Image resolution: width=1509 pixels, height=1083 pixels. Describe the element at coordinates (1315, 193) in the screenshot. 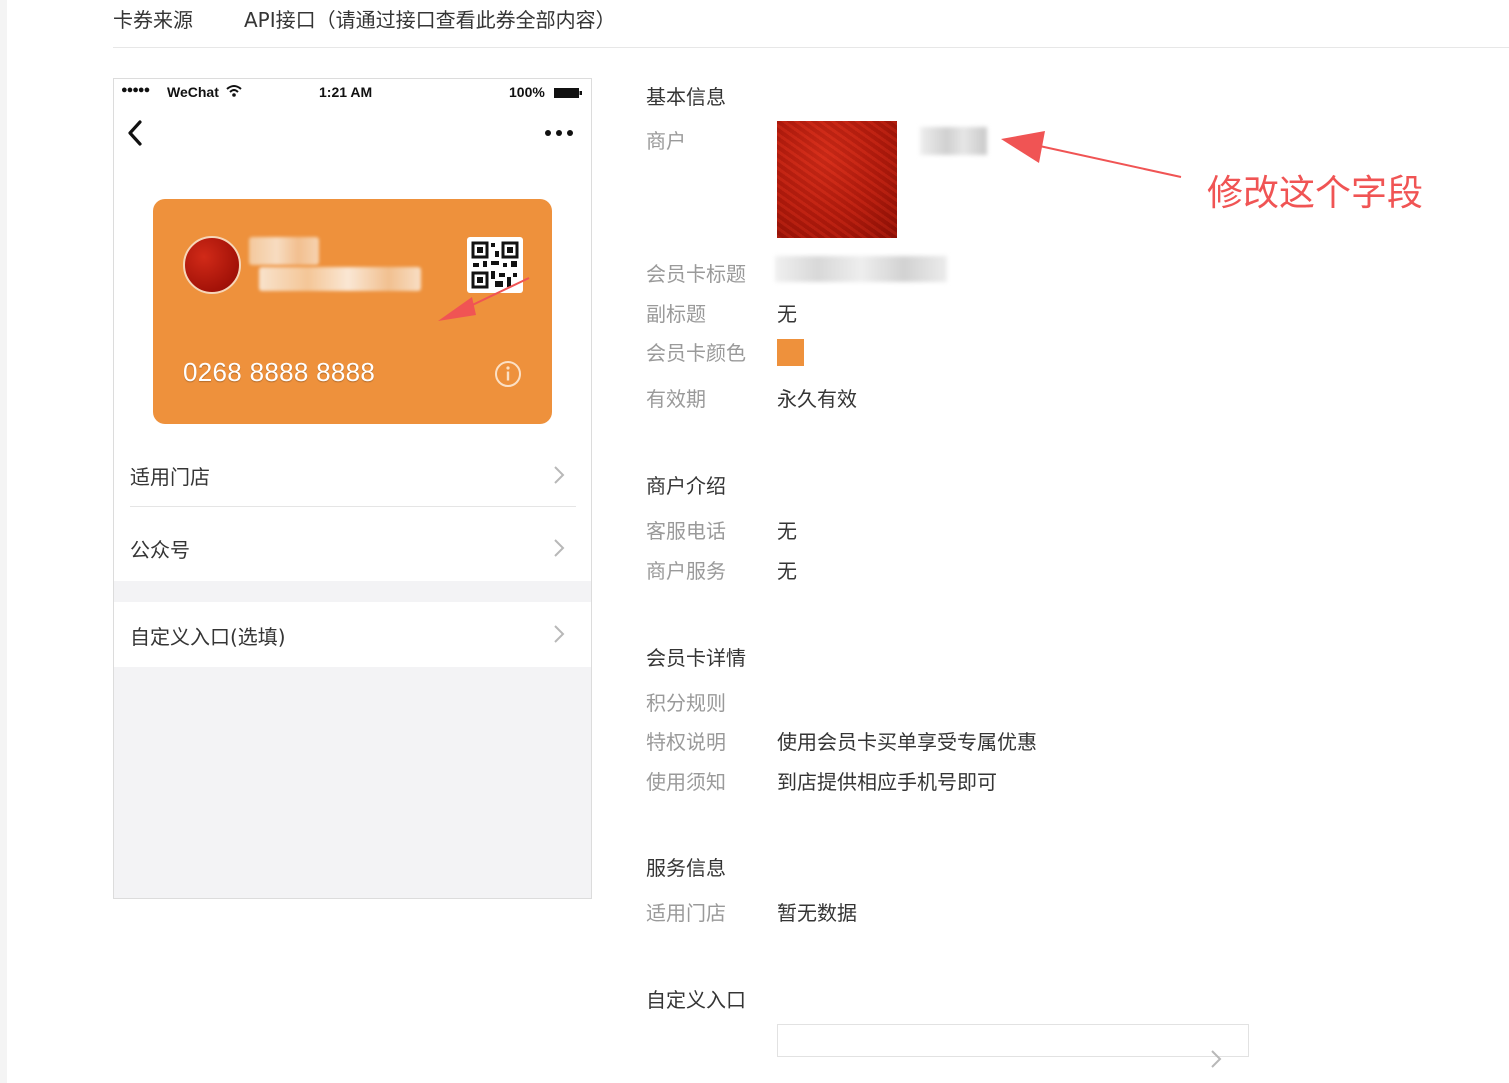

I see `annotation-text: 修改这个字段` at that location.